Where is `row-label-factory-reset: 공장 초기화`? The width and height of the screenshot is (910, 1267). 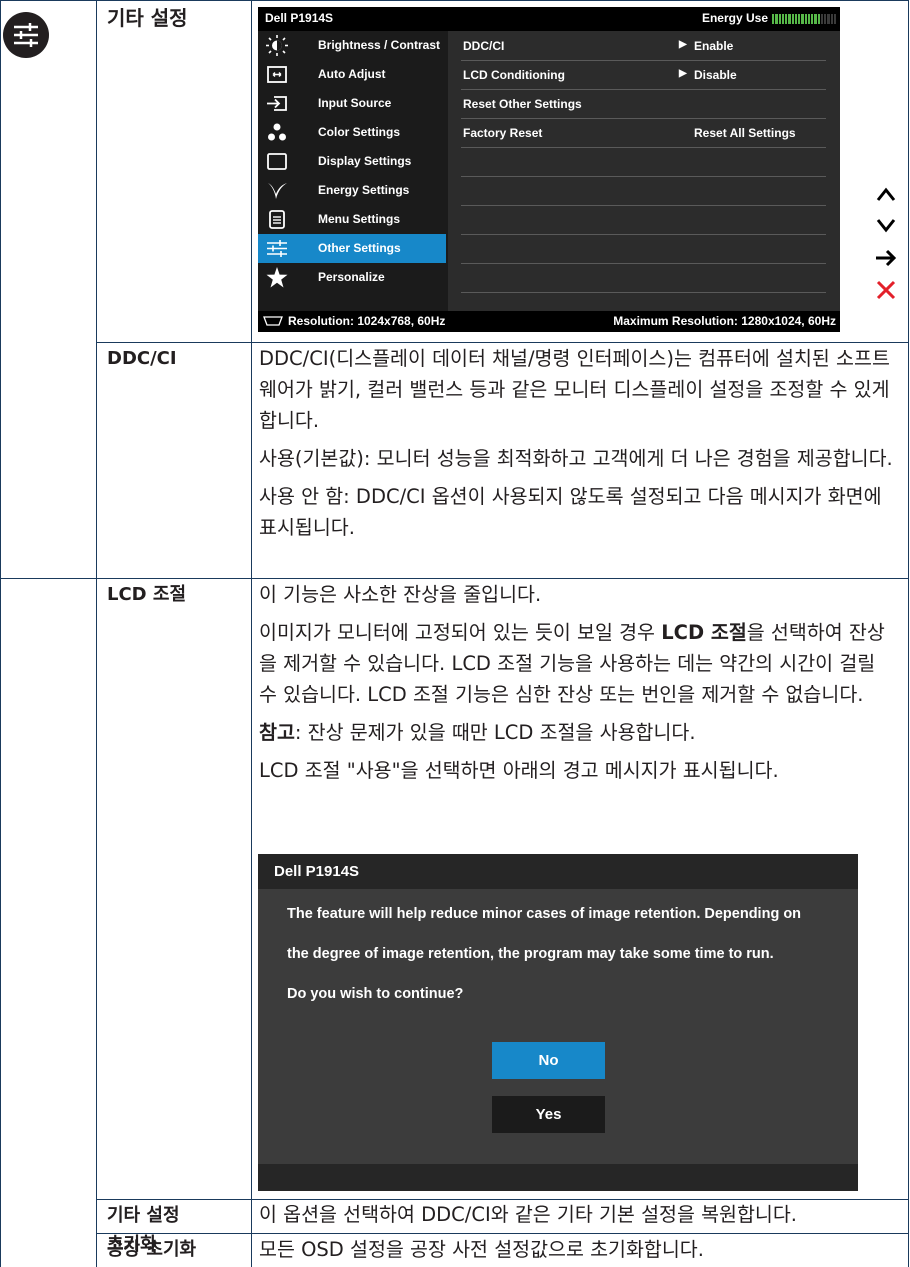 row-label-factory-reset: 공장 초기화 is located at coordinates (152, 1249).